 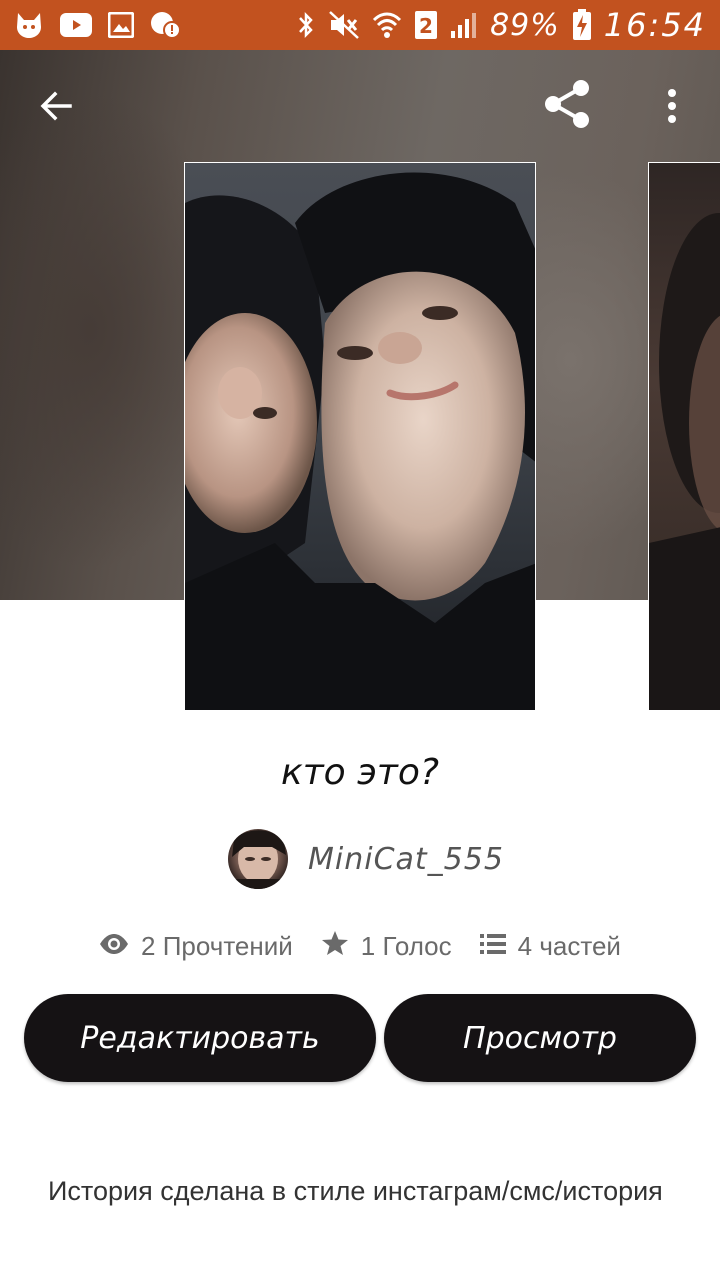 What do you see at coordinates (406, 945) in the screenshot?
I see `votes-count: 1 Голос` at bounding box center [406, 945].